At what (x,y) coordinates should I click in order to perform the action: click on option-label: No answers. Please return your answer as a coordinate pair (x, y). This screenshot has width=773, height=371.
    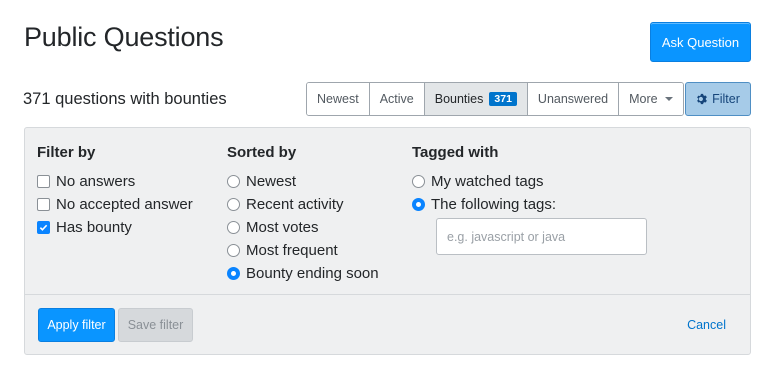
    Looking at the image, I should click on (96, 181).